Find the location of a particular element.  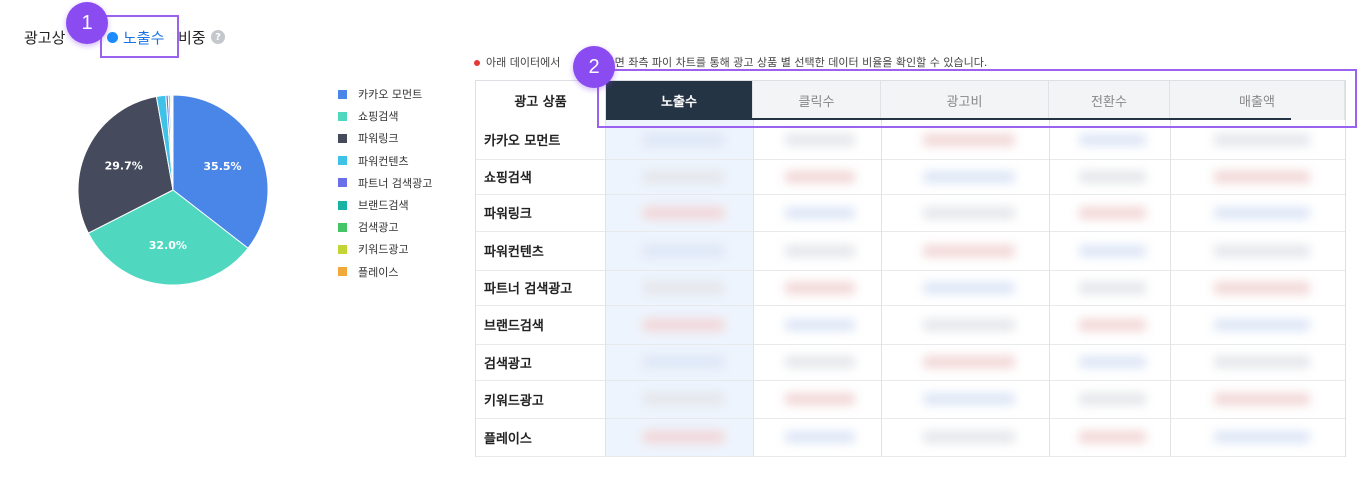

title-suffix: 비중 is located at coordinates (192, 38).